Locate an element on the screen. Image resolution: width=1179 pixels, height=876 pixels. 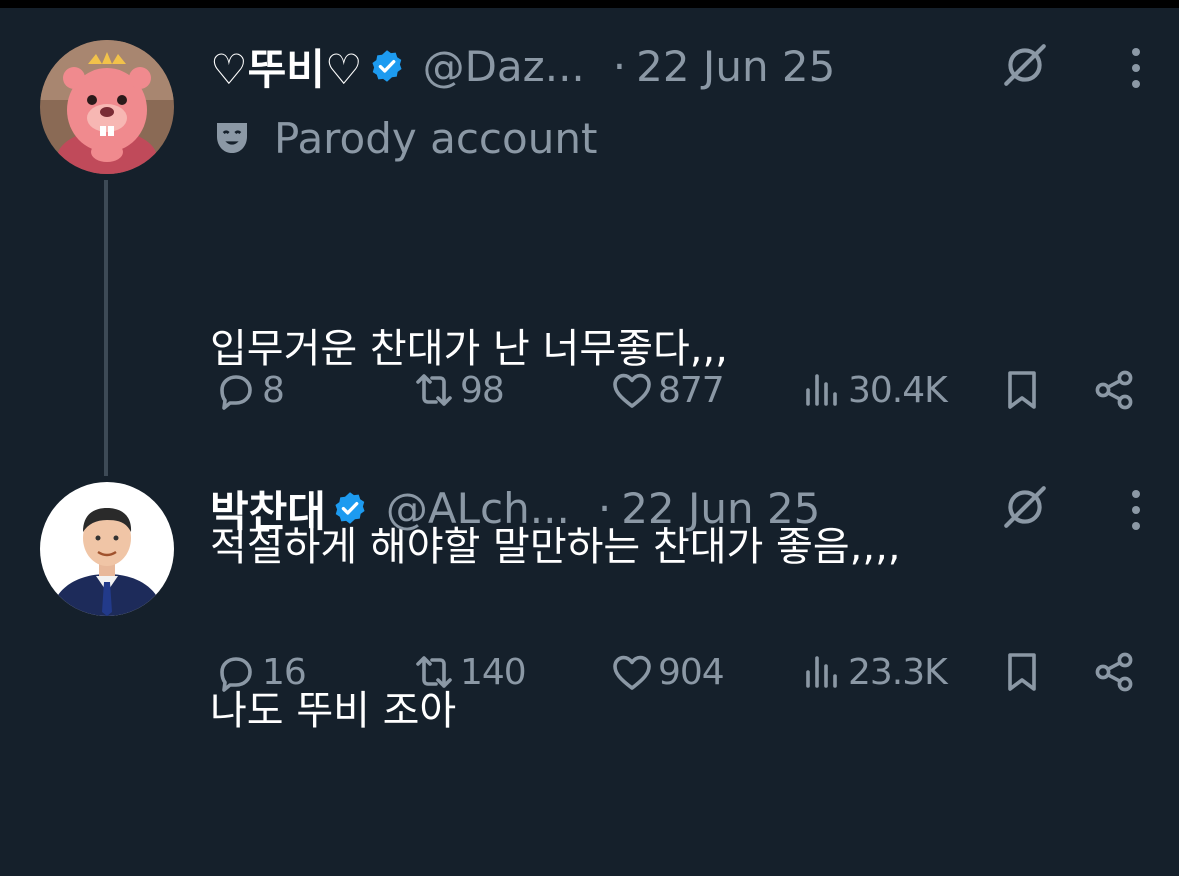
like-count: 904 is located at coordinates (691, 672).